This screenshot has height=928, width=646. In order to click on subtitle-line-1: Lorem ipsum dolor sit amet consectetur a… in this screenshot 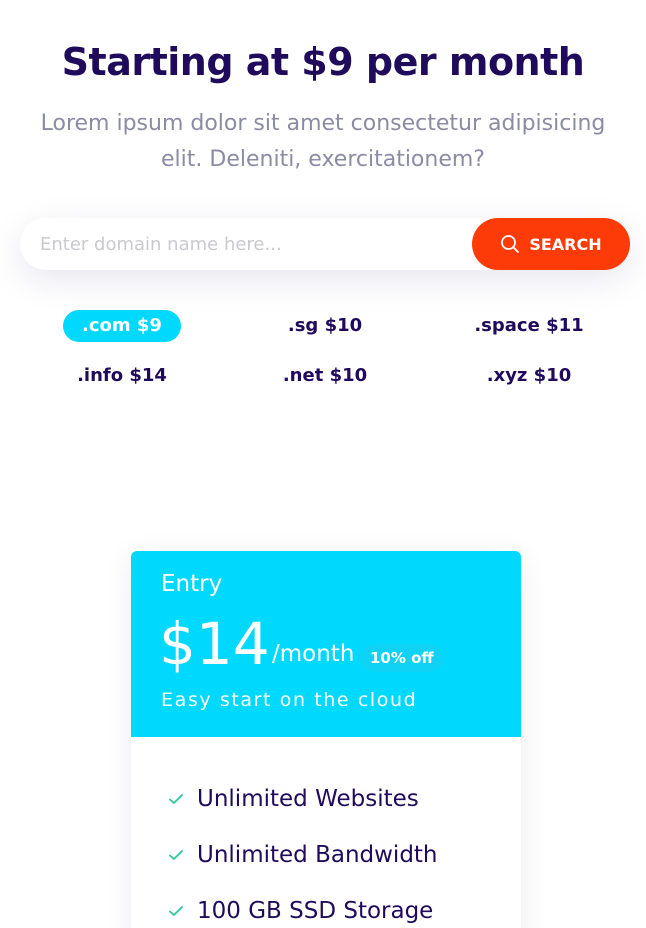, I will do `click(323, 123)`.